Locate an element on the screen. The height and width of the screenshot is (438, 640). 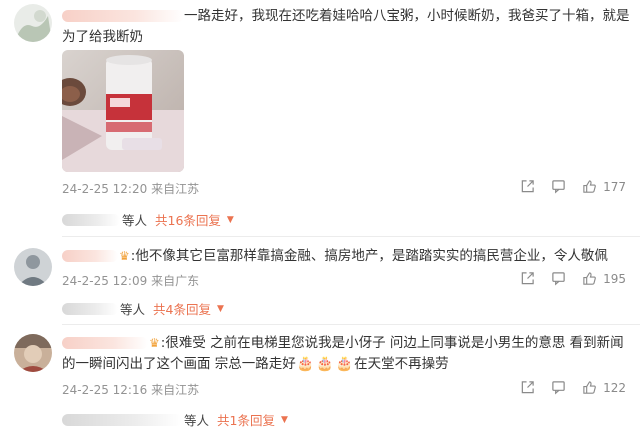
comment-date: 24-2-25 12:20 is located at coordinates (105, 189).